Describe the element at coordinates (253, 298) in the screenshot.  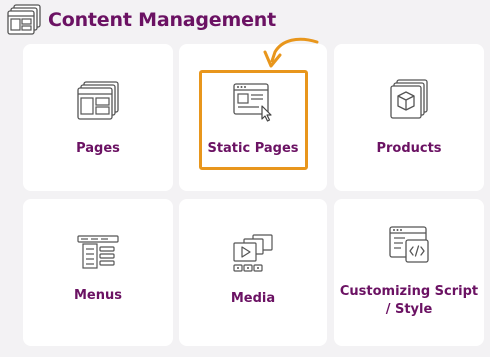
I see `media-label: Media` at that location.